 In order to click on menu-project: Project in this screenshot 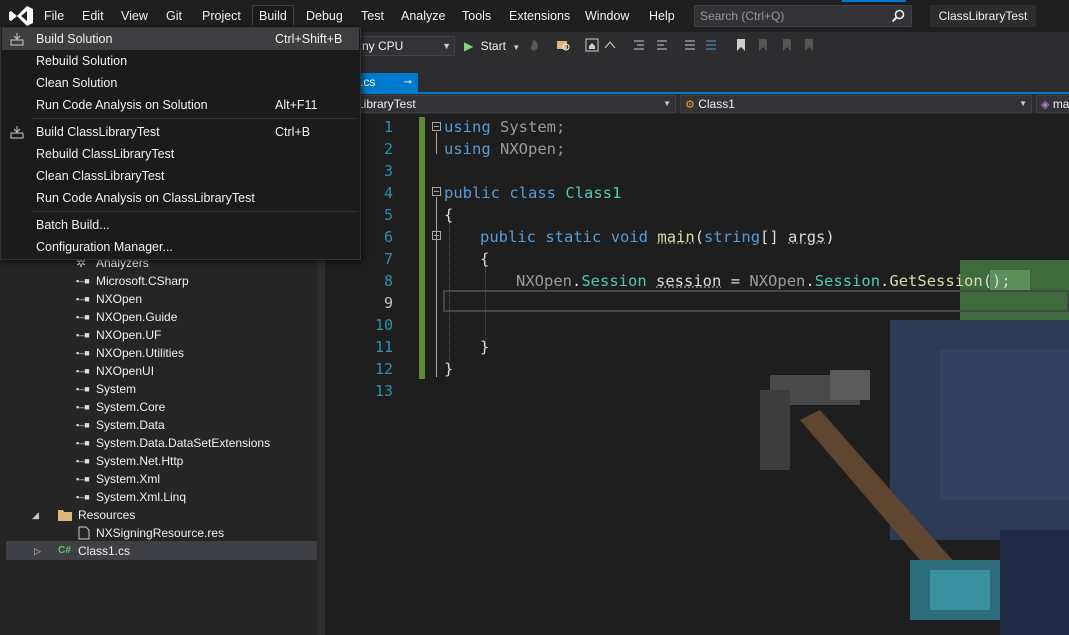, I will do `click(221, 16)`.